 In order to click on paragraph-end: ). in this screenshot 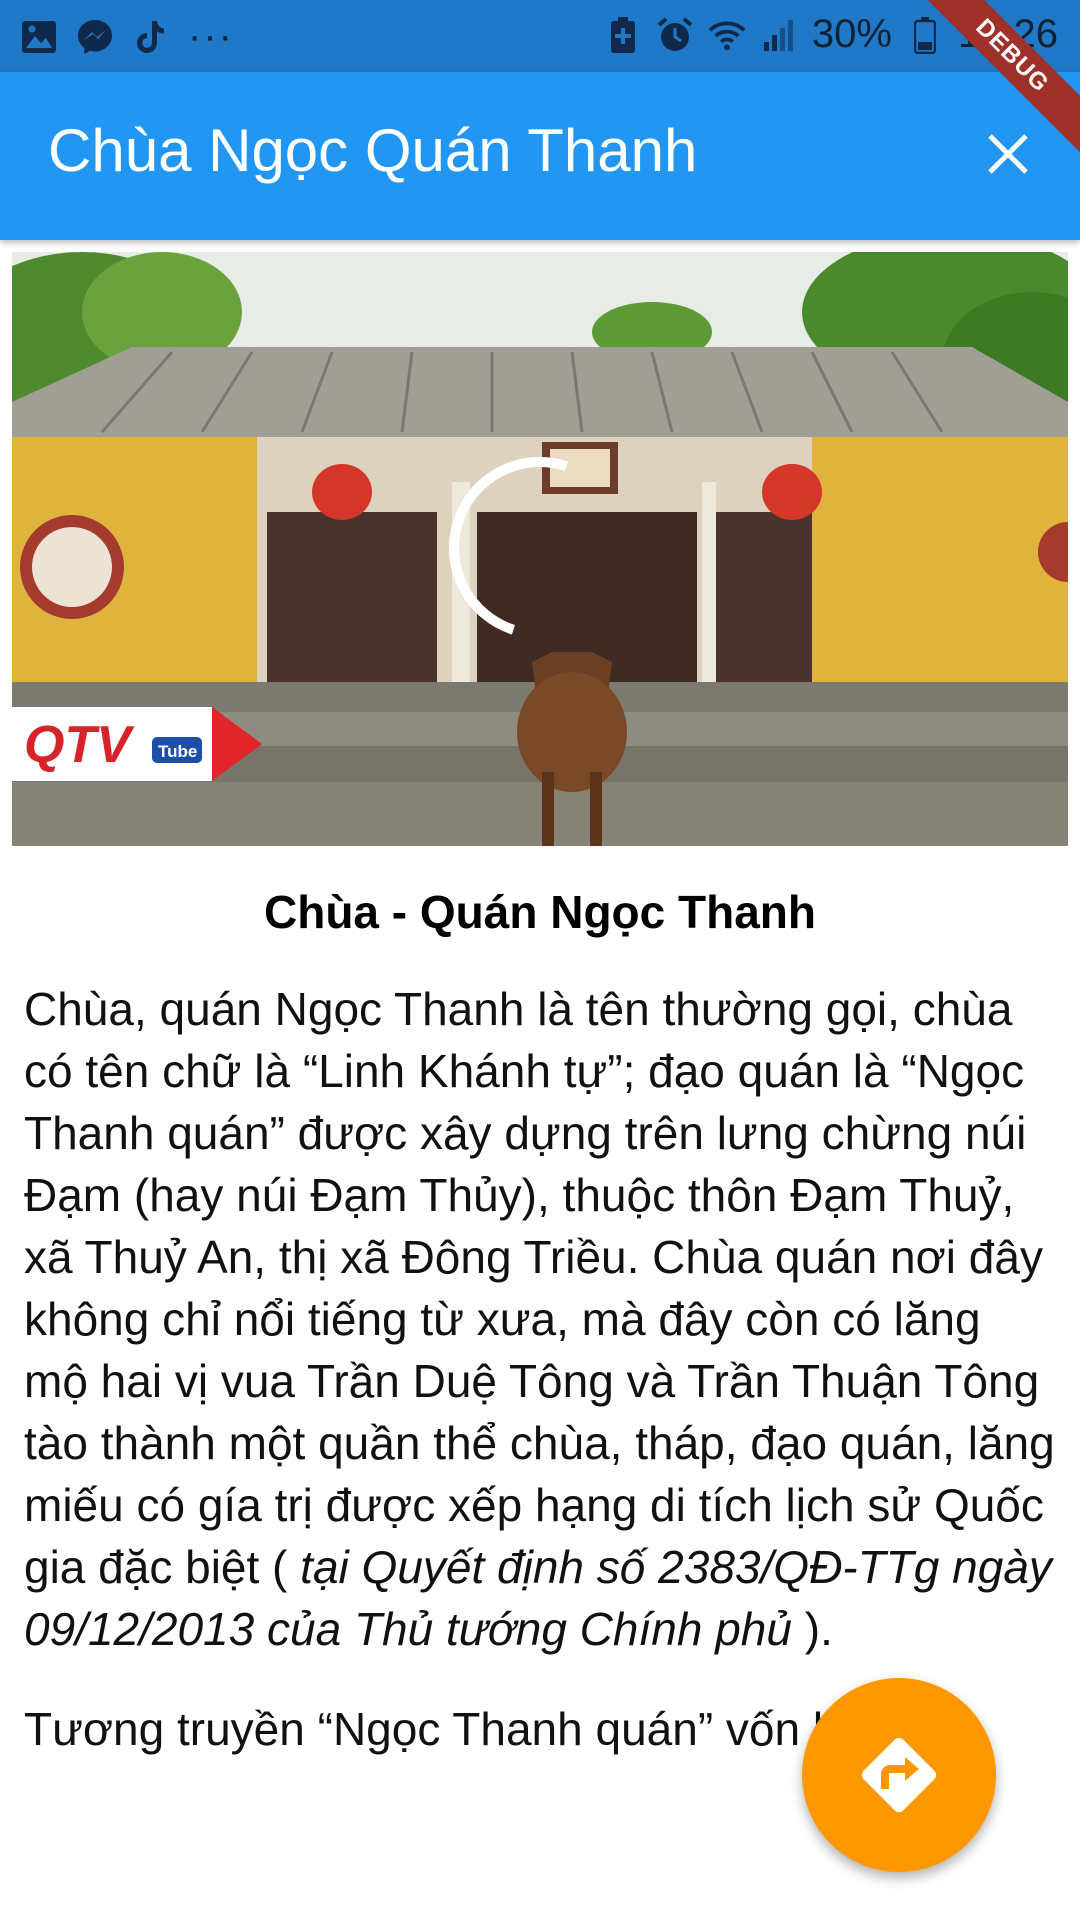, I will do `click(812, 1629)`.